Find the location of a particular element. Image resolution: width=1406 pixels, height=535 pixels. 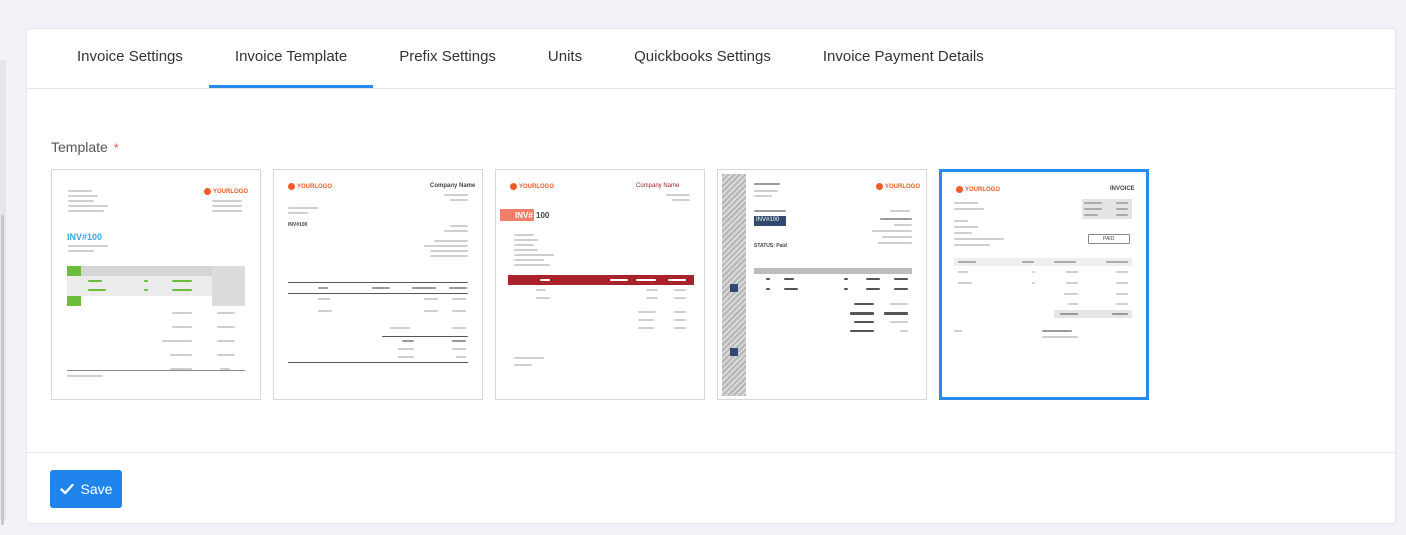

template-invoice-number: 100 is located at coordinates (543, 215).